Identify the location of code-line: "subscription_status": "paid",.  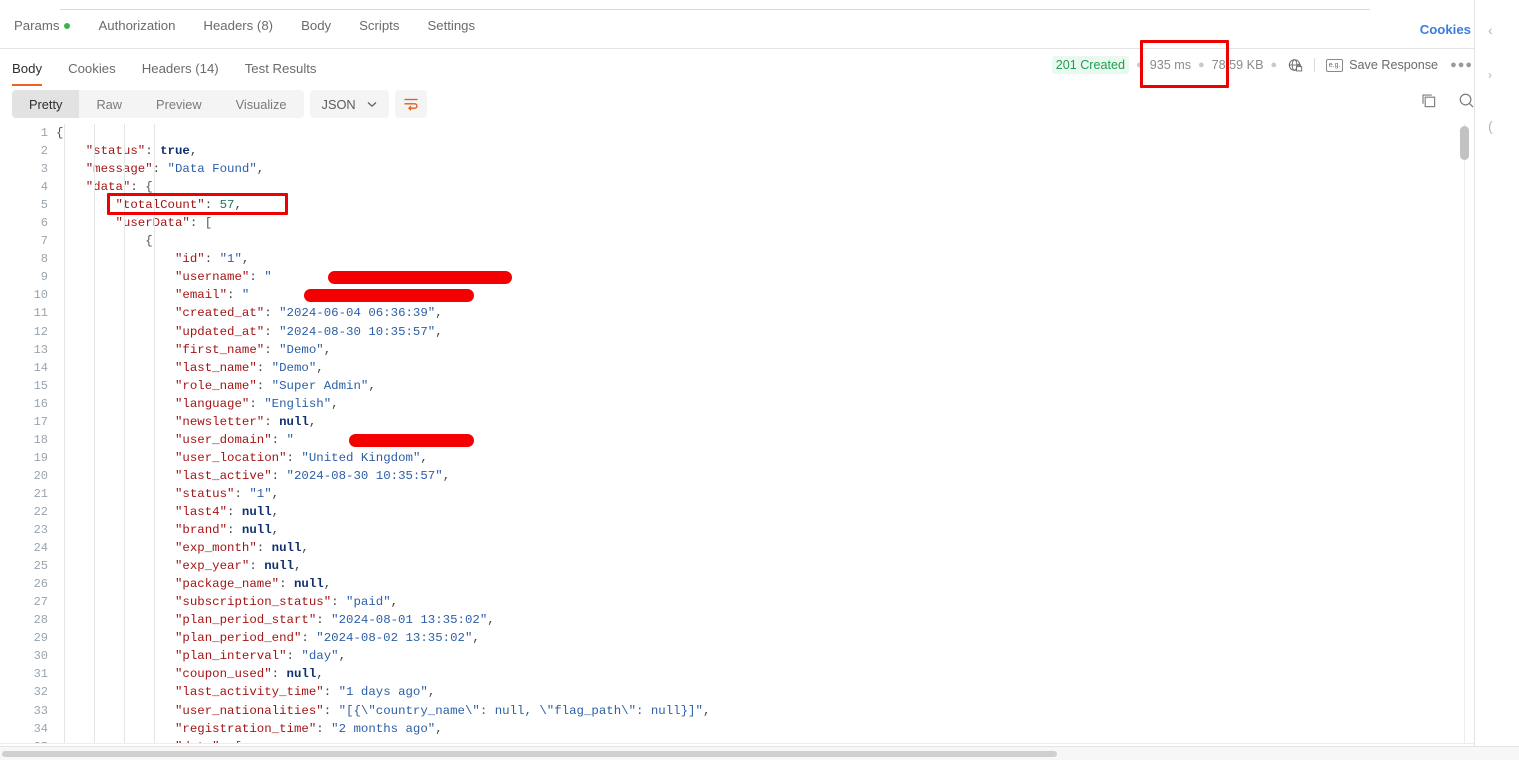
(765, 602).